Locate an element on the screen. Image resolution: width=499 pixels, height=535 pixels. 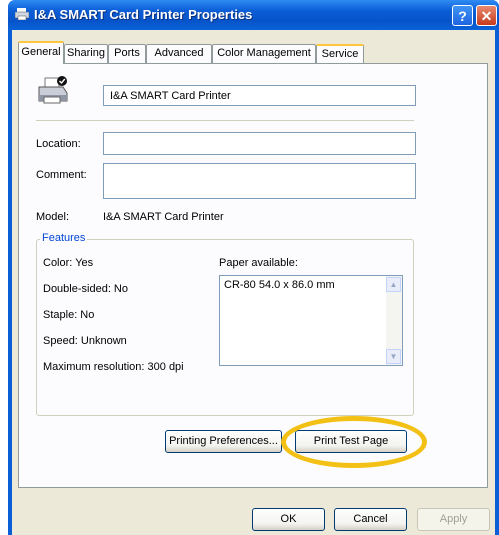
comment-field is located at coordinates (259, 181).